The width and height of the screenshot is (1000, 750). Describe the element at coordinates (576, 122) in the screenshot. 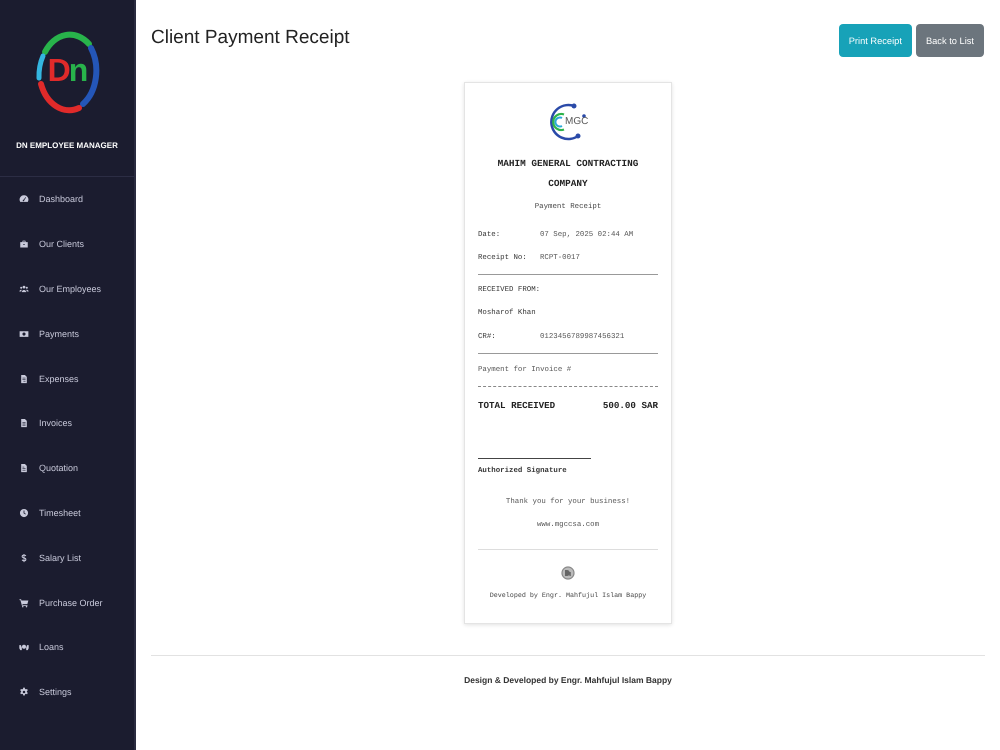

I see `logo-text: MGC` at that location.